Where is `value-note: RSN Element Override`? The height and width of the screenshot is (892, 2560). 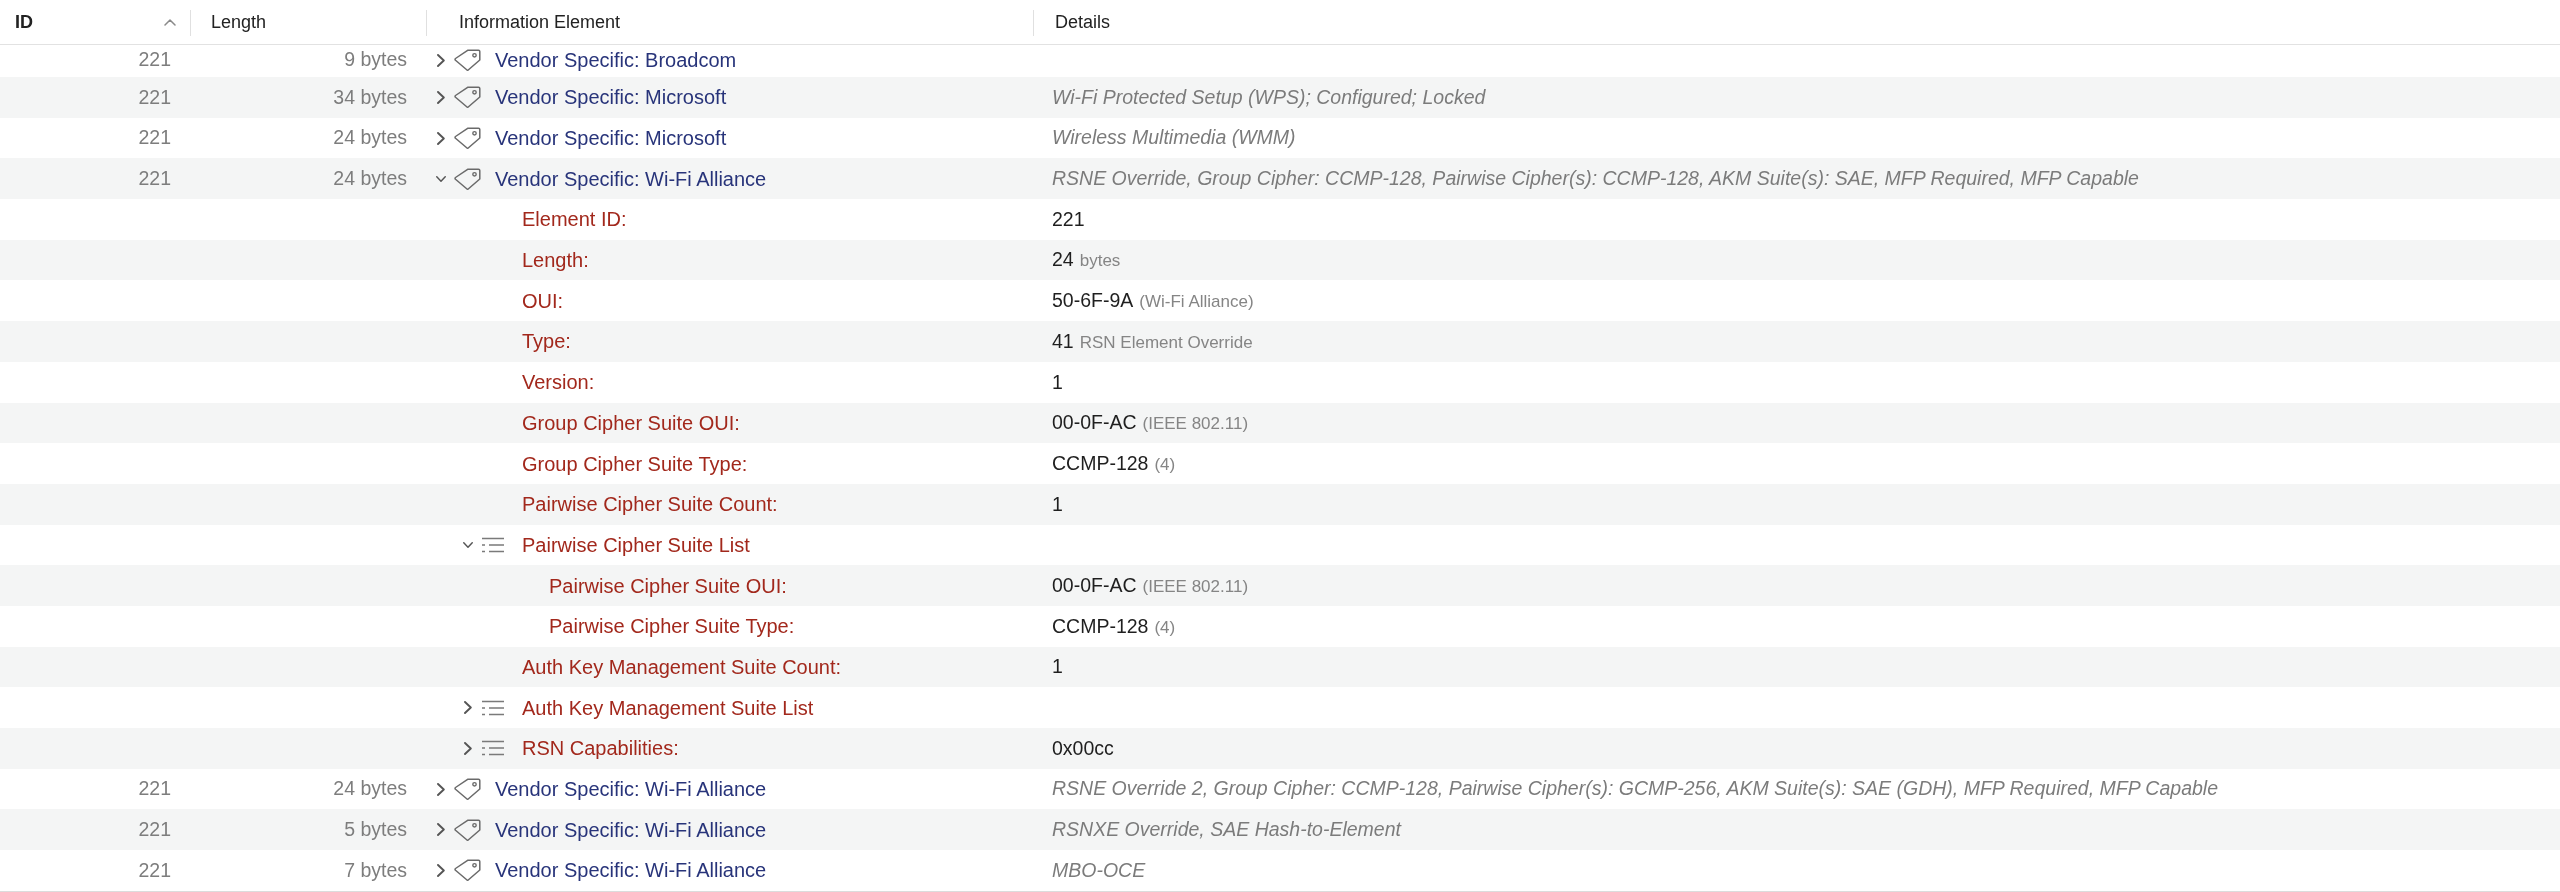
value-note: RSN Element Override is located at coordinates (1166, 342).